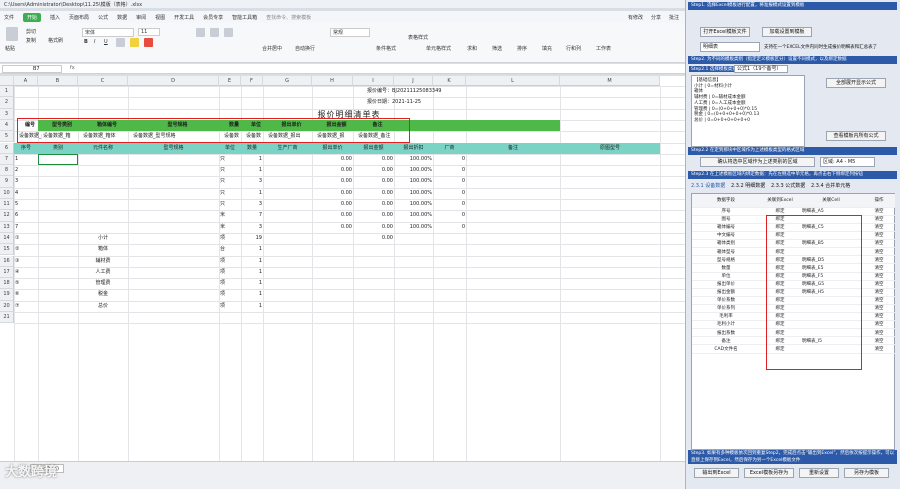 The width and height of the screenshot is (900, 489). I want to click on column-header: H, so click(332, 81).